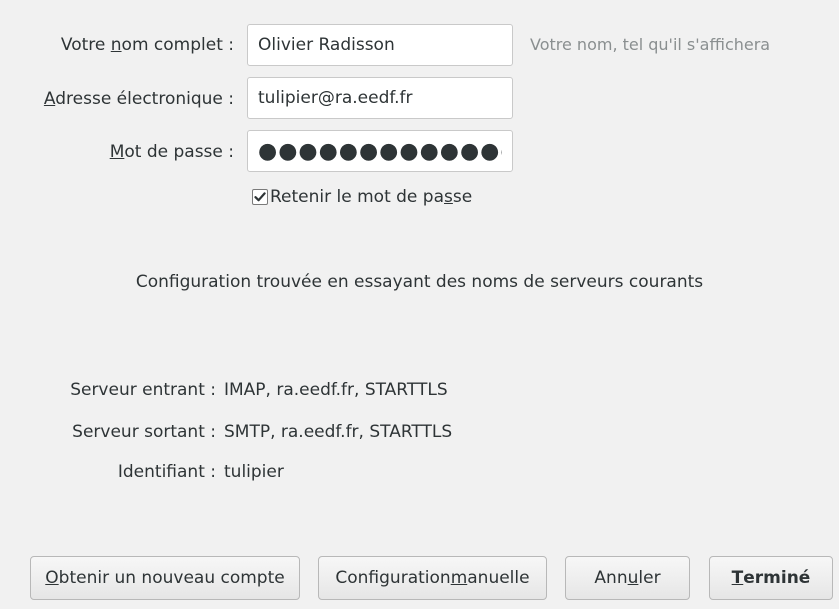 Image resolution: width=839 pixels, height=609 pixels. I want to click on password-input, so click(380, 151).